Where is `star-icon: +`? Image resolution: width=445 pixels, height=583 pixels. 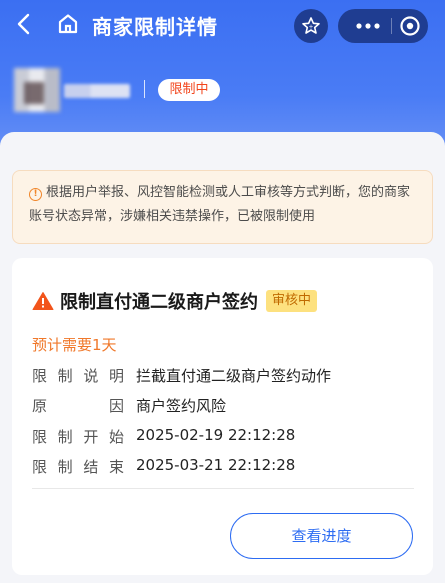
star-icon: + is located at coordinates (311, 25).